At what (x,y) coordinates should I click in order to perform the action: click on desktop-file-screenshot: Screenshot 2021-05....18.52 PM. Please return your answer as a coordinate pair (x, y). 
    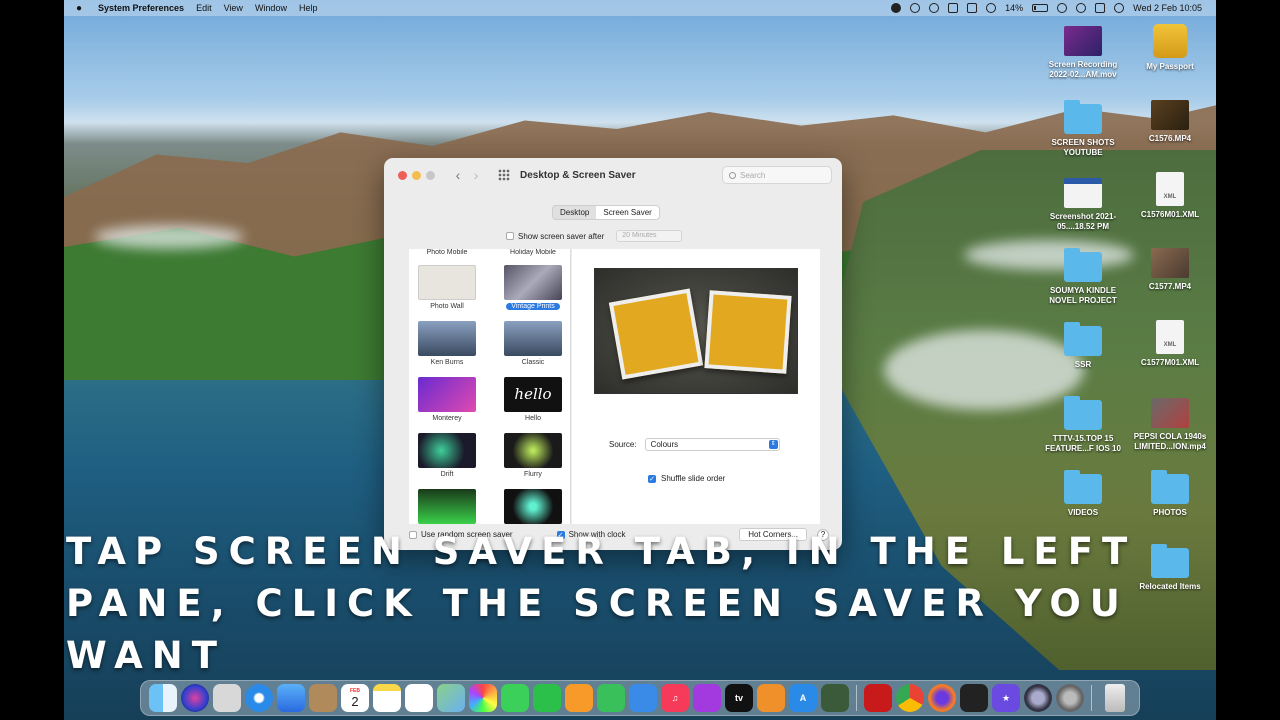
    Looking at the image, I should click on (1083, 205).